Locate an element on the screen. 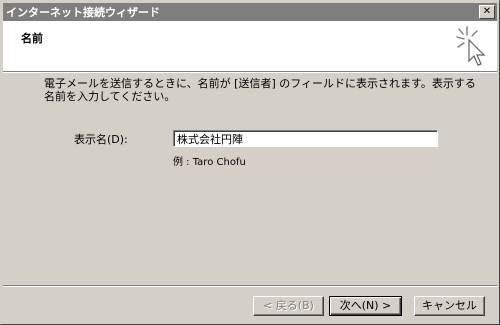 The height and width of the screenshot is (325, 500). wizard-sparkle-cursor-icon is located at coordinates (471, 46).